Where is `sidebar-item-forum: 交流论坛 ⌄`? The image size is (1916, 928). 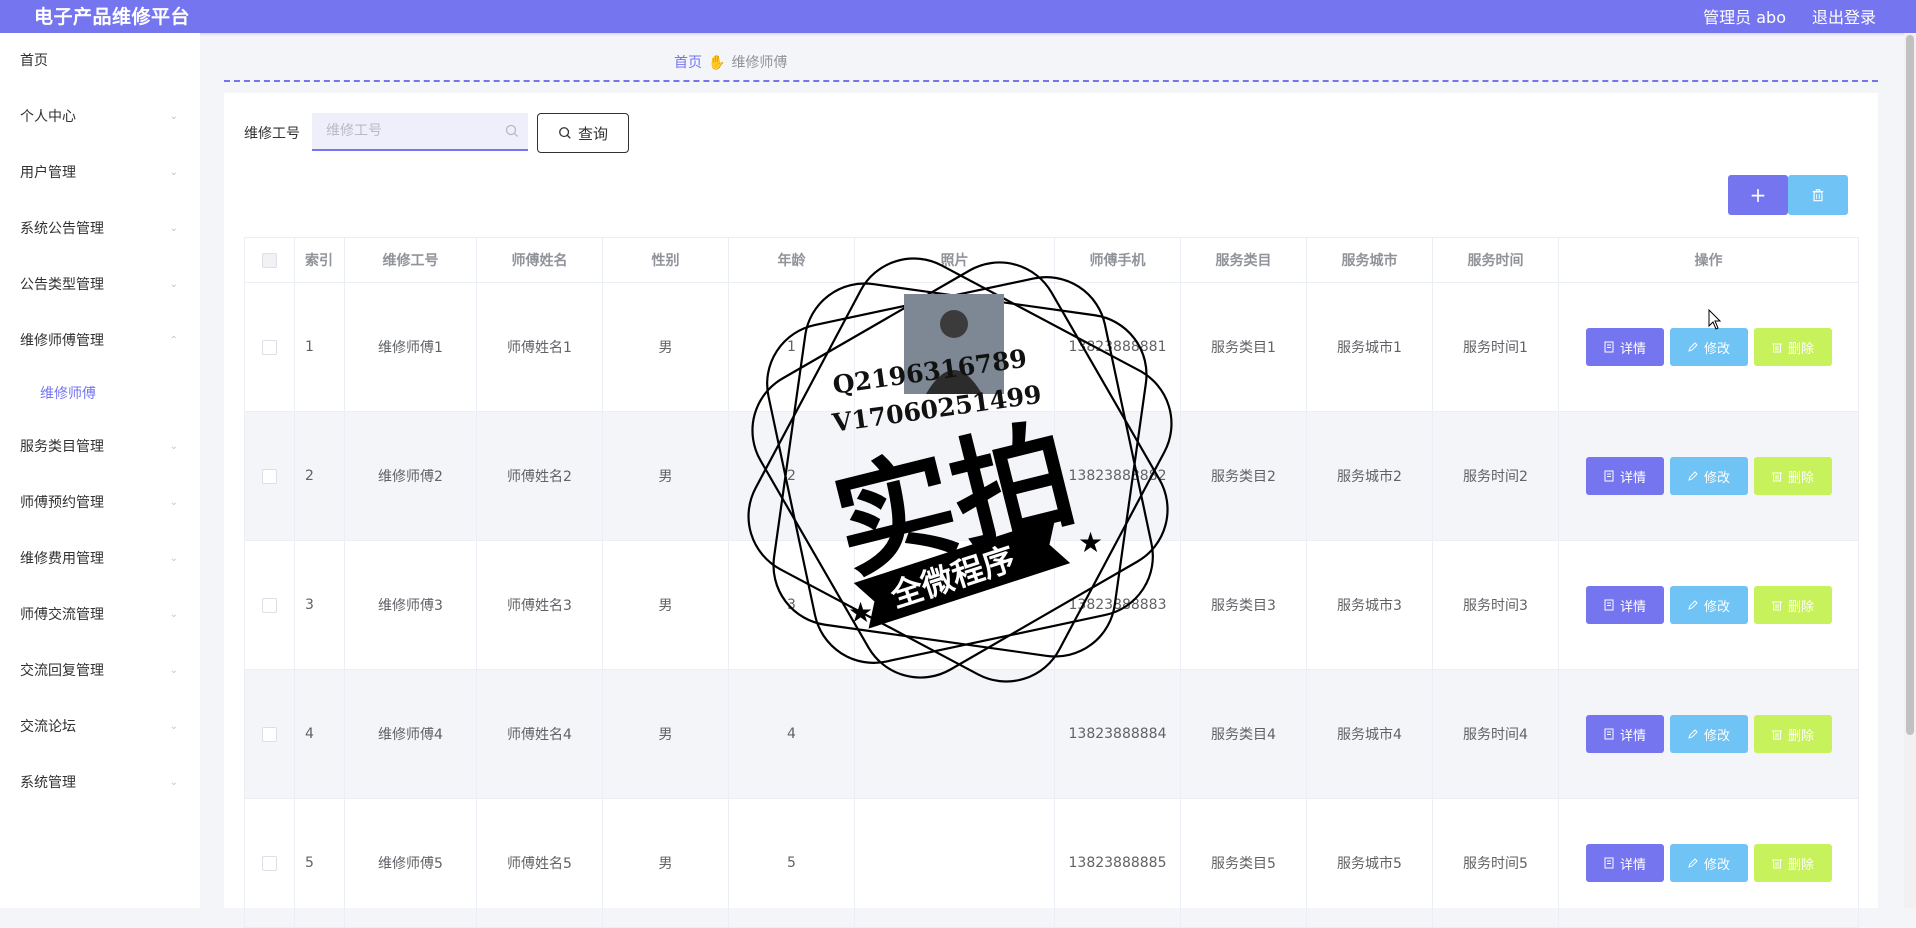 sidebar-item-forum: 交流论坛 ⌄ is located at coordinates (100, 727).